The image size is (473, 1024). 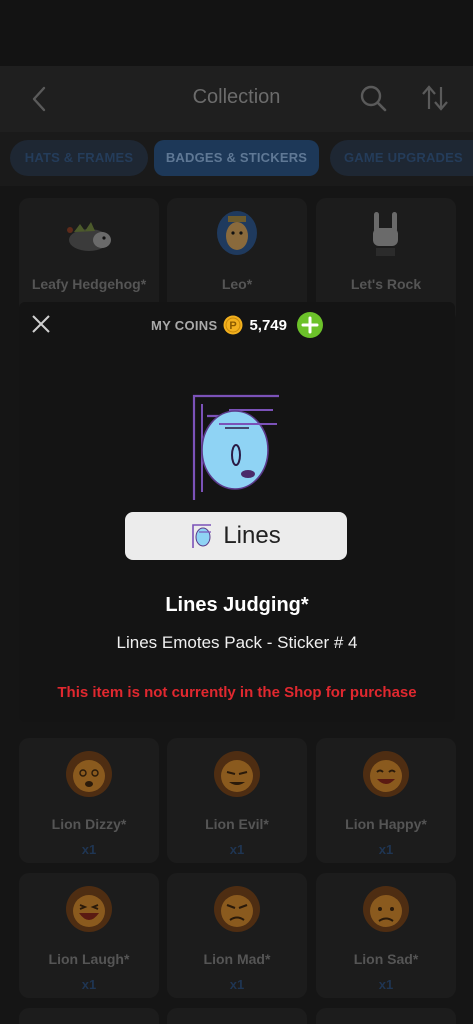 What do you see at coordinates (202, 536) in the screenshot?
I see `lines-pack-icon` at bounding box center [202, 536].